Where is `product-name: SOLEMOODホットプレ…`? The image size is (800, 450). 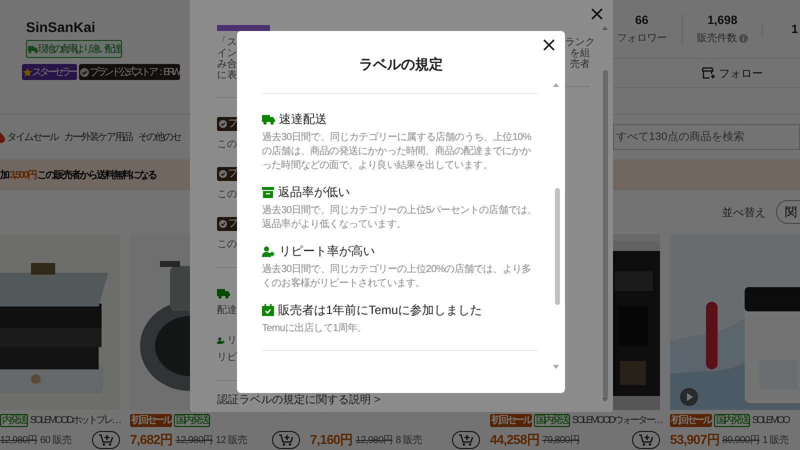 product-name: SOLEMOODホットプレ… is located at coordinates (75, 420).